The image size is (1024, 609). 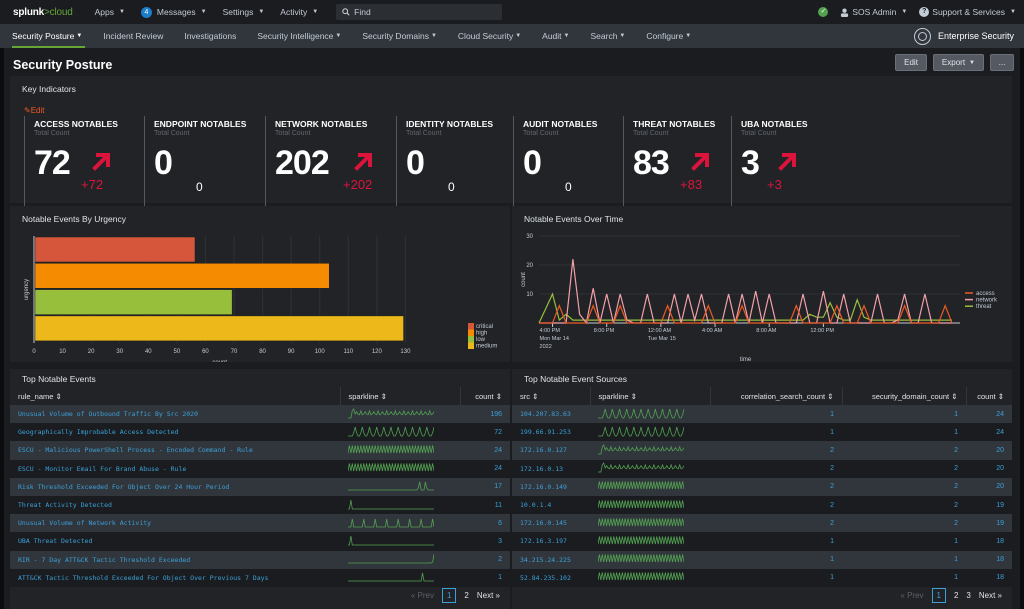 What do you see at coordinates (612, 36) in the screenshot?
I see `nav-tab-search: Search ▼` at bounding box center [612, 36].